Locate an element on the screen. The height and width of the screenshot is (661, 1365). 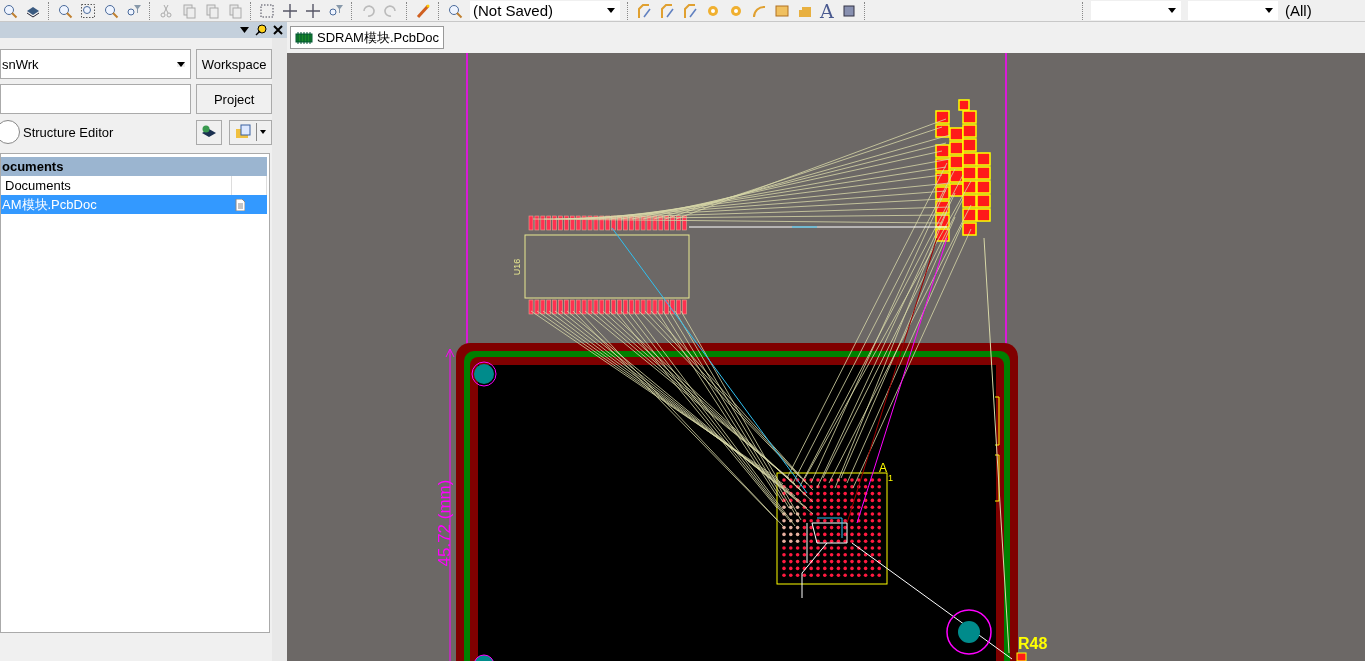
structure-editor-label: Structure Editor is located at coordinates (68, 132).